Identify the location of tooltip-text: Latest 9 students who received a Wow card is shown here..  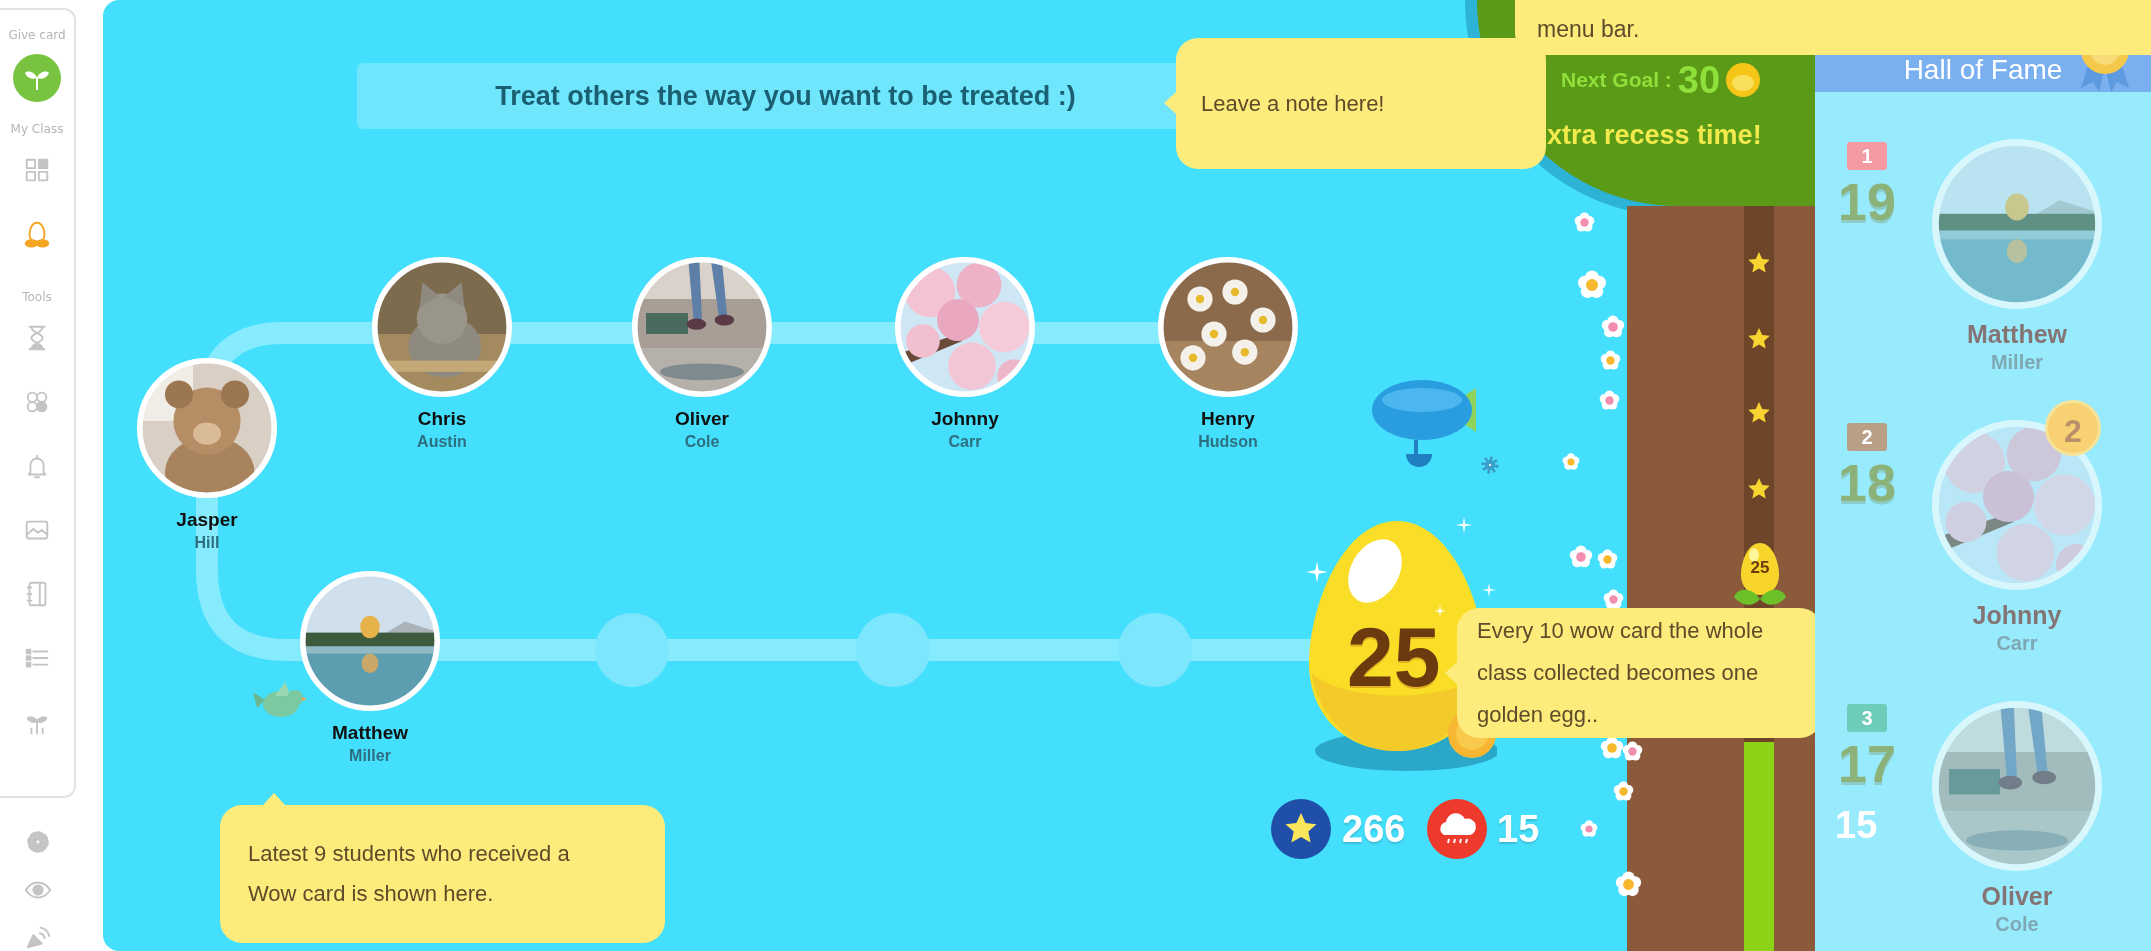
(409, 874).